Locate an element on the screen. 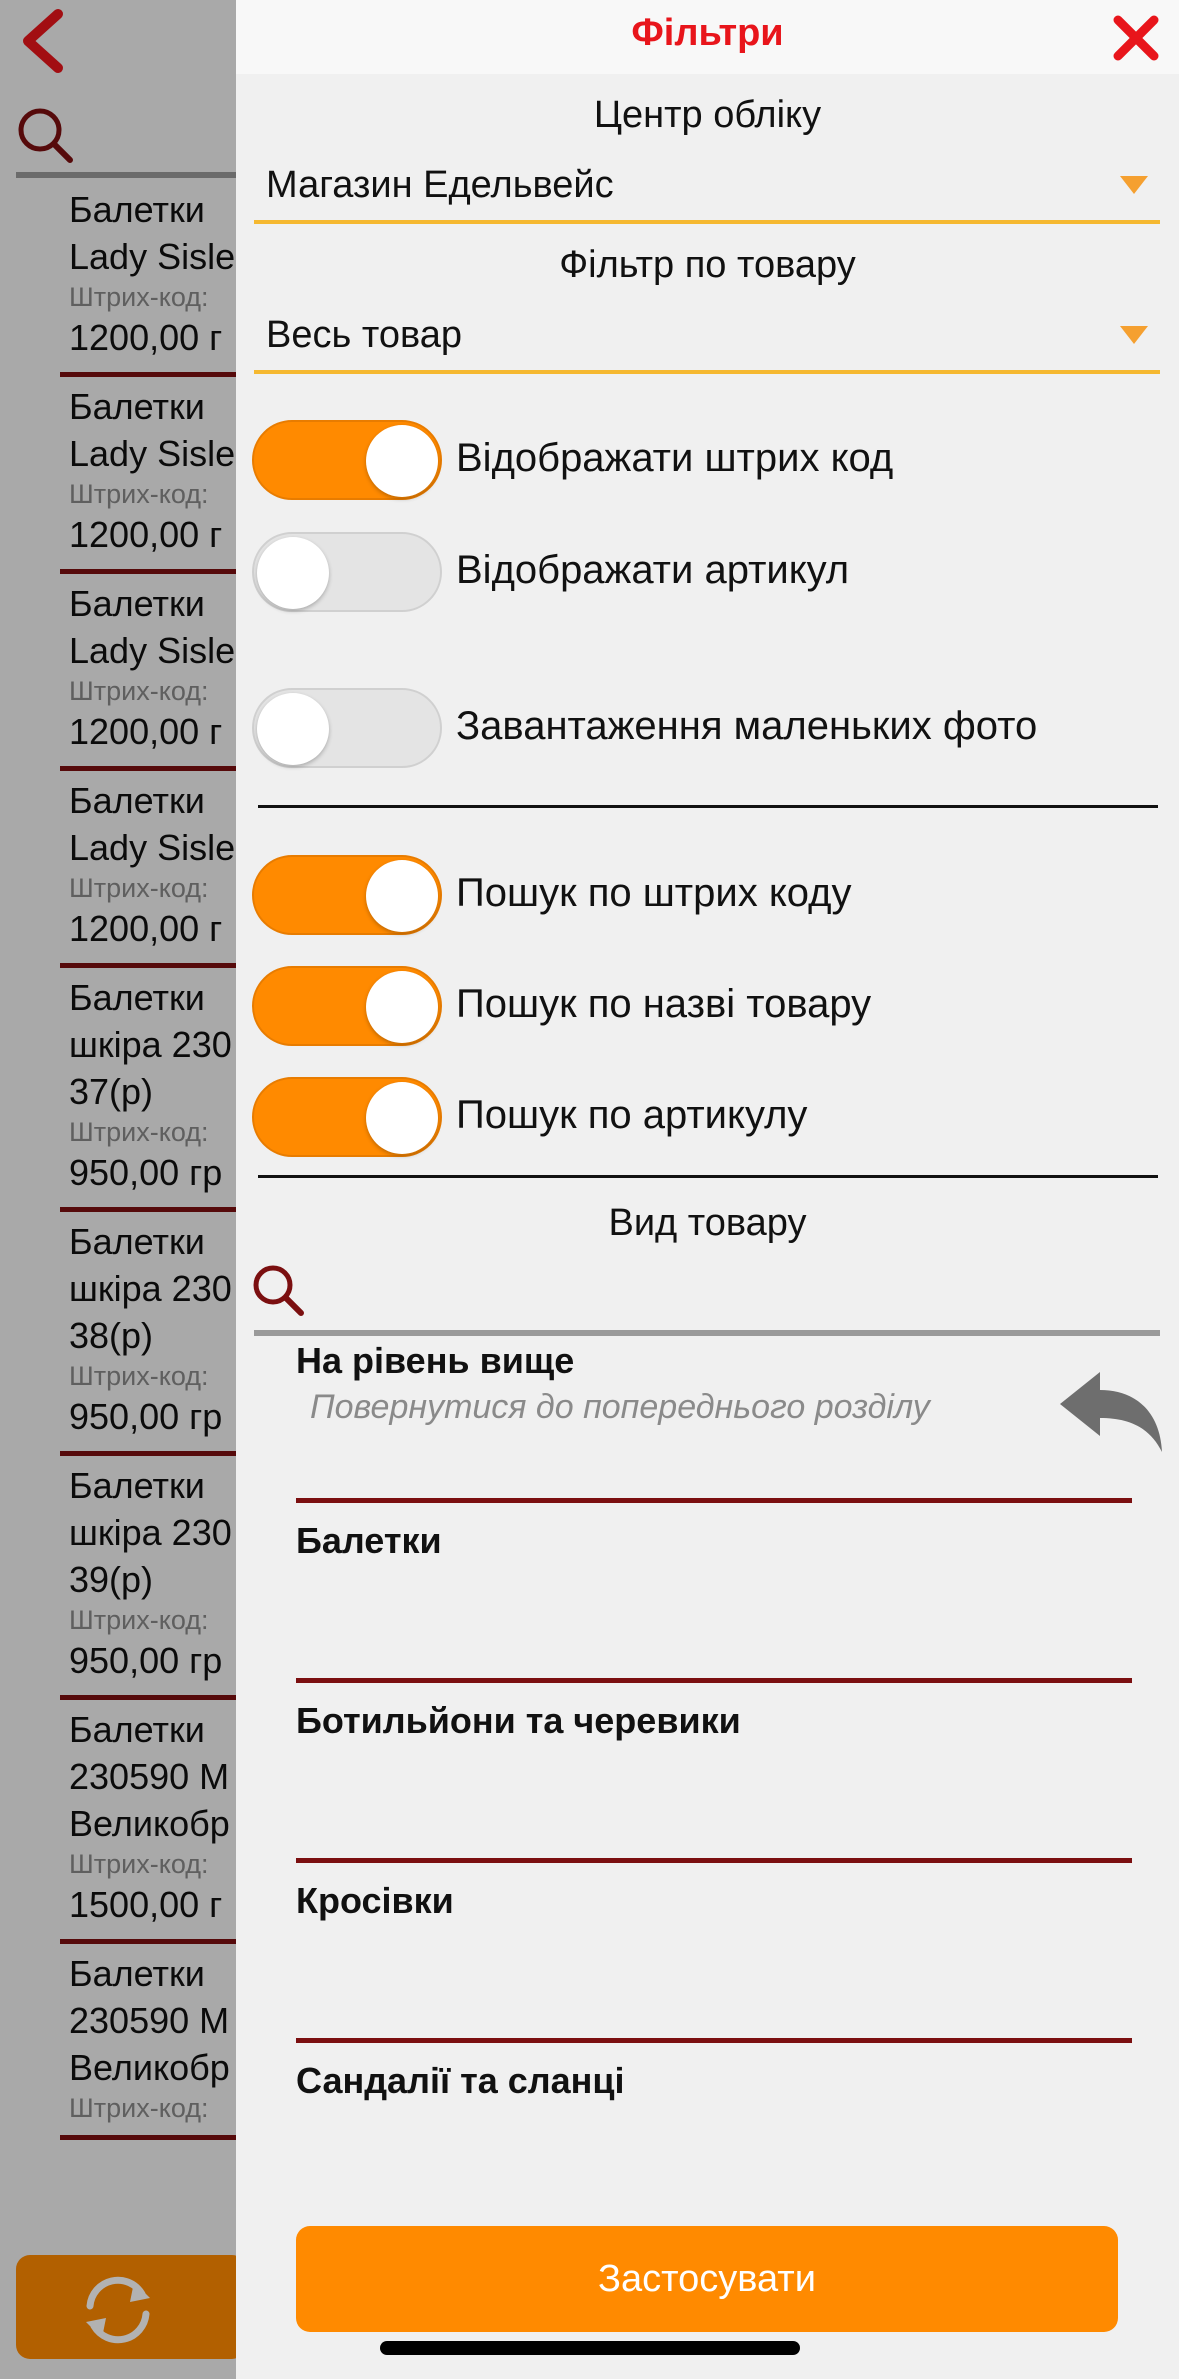  category-item: Кросівки is located at coordinates (714, 1965).